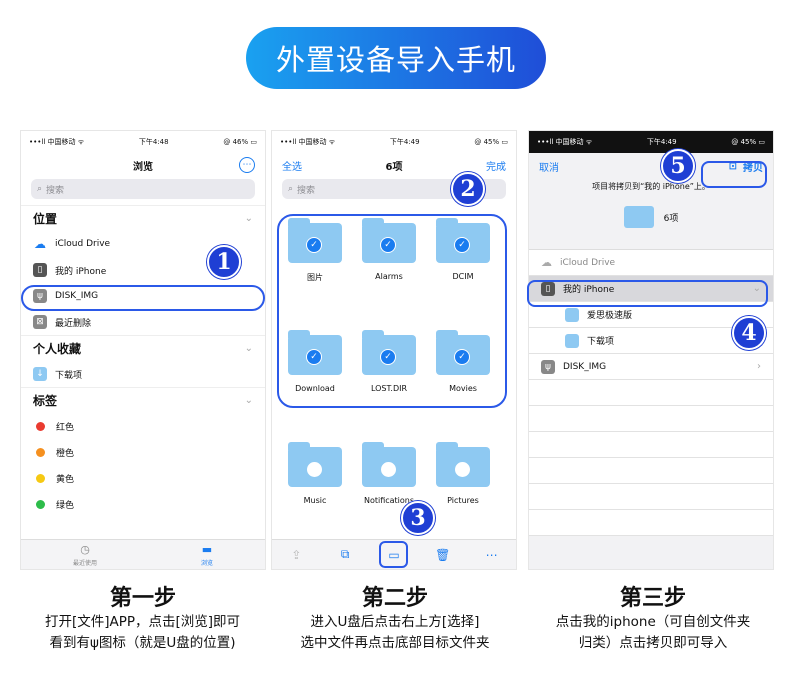  What do you see at coordinates (57, 142) in the screenshot?
I see `carrier: •••ll 中国移动 ᯤ` at bounding box center [57, 142].